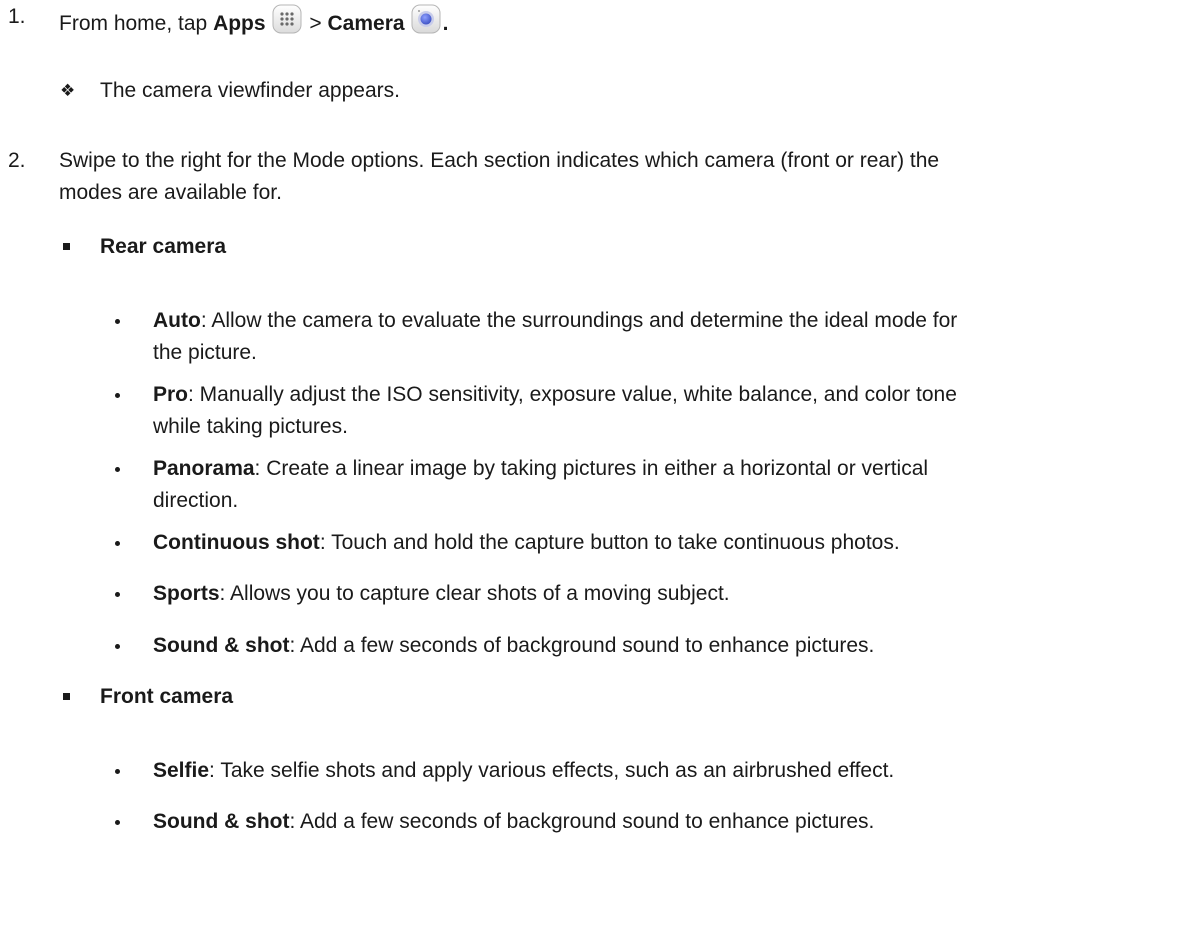 The width and height of the screenshot is (1185, 937). I want to click on camera-app-icon, so click(426, 19).